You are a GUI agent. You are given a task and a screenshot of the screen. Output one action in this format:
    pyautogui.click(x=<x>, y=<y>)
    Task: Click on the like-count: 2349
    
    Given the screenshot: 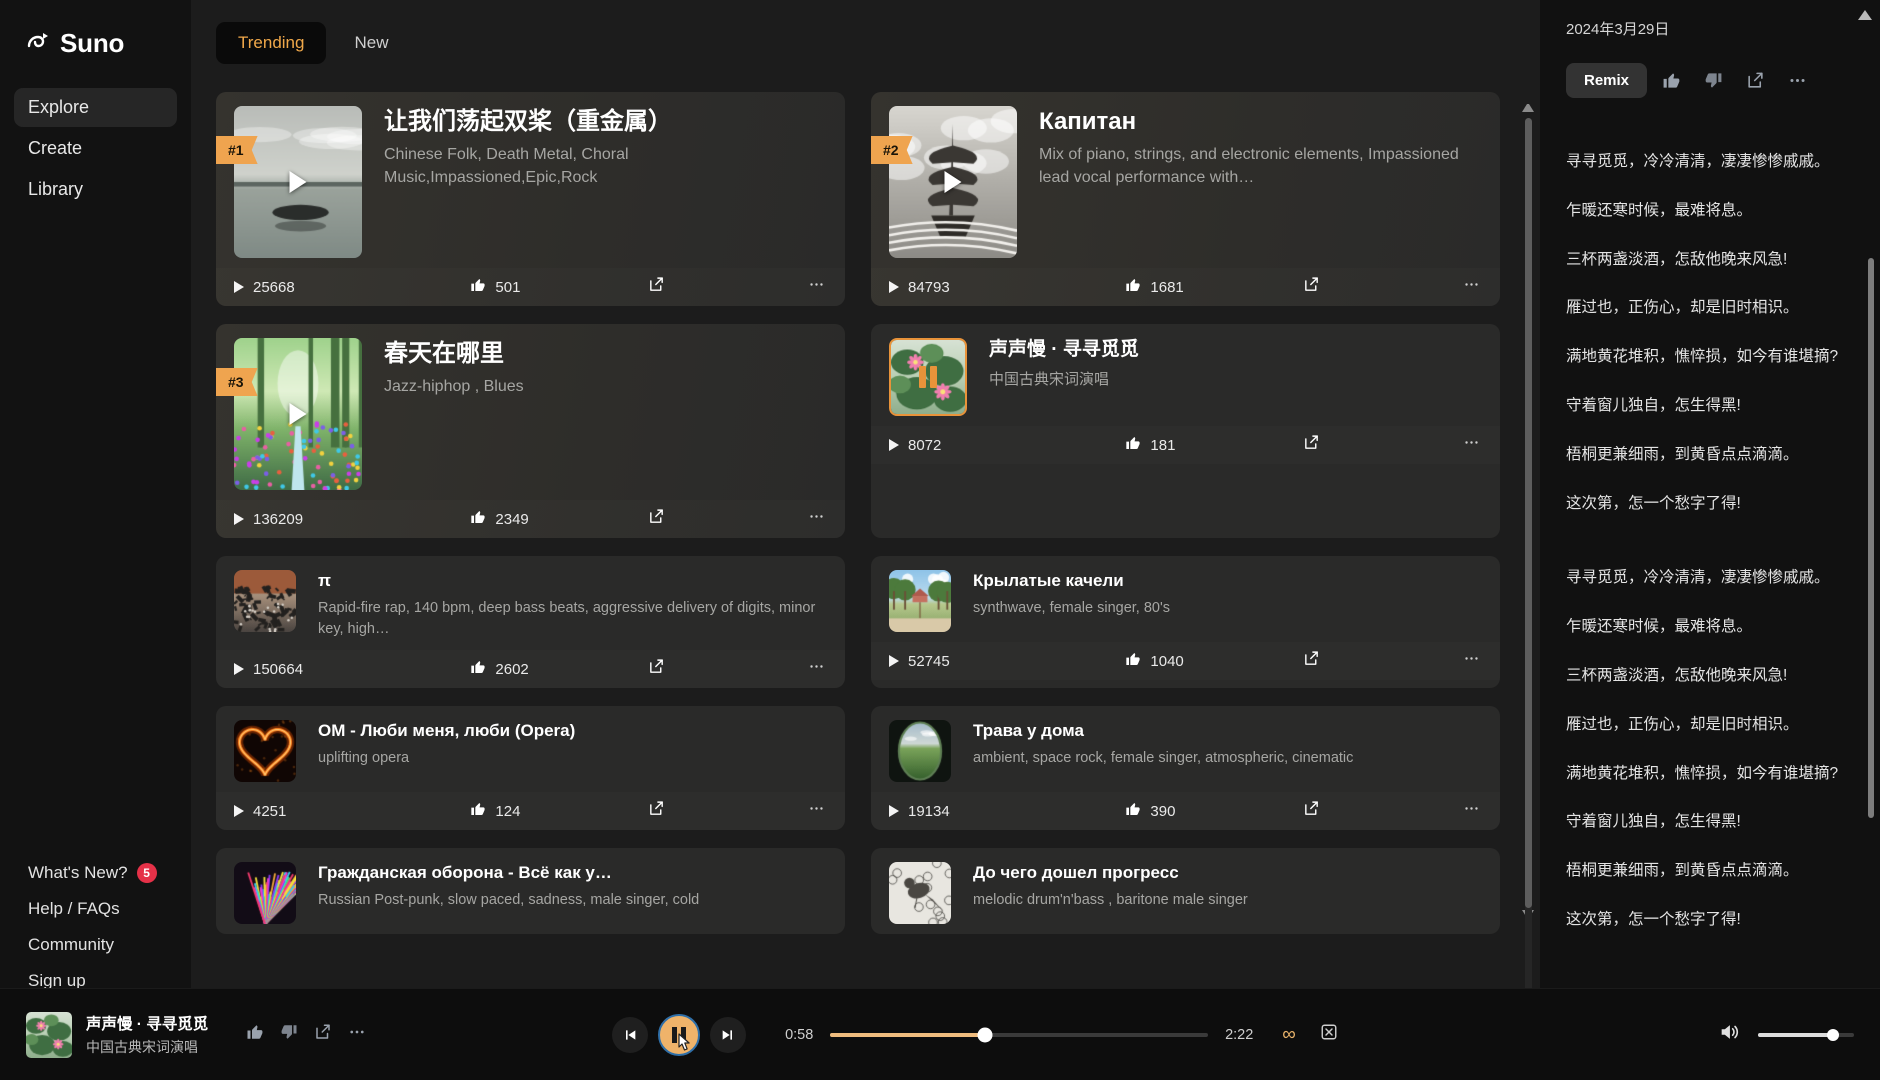 What is the action you would take?
    pyautogui.click(x=558, y=519)
    